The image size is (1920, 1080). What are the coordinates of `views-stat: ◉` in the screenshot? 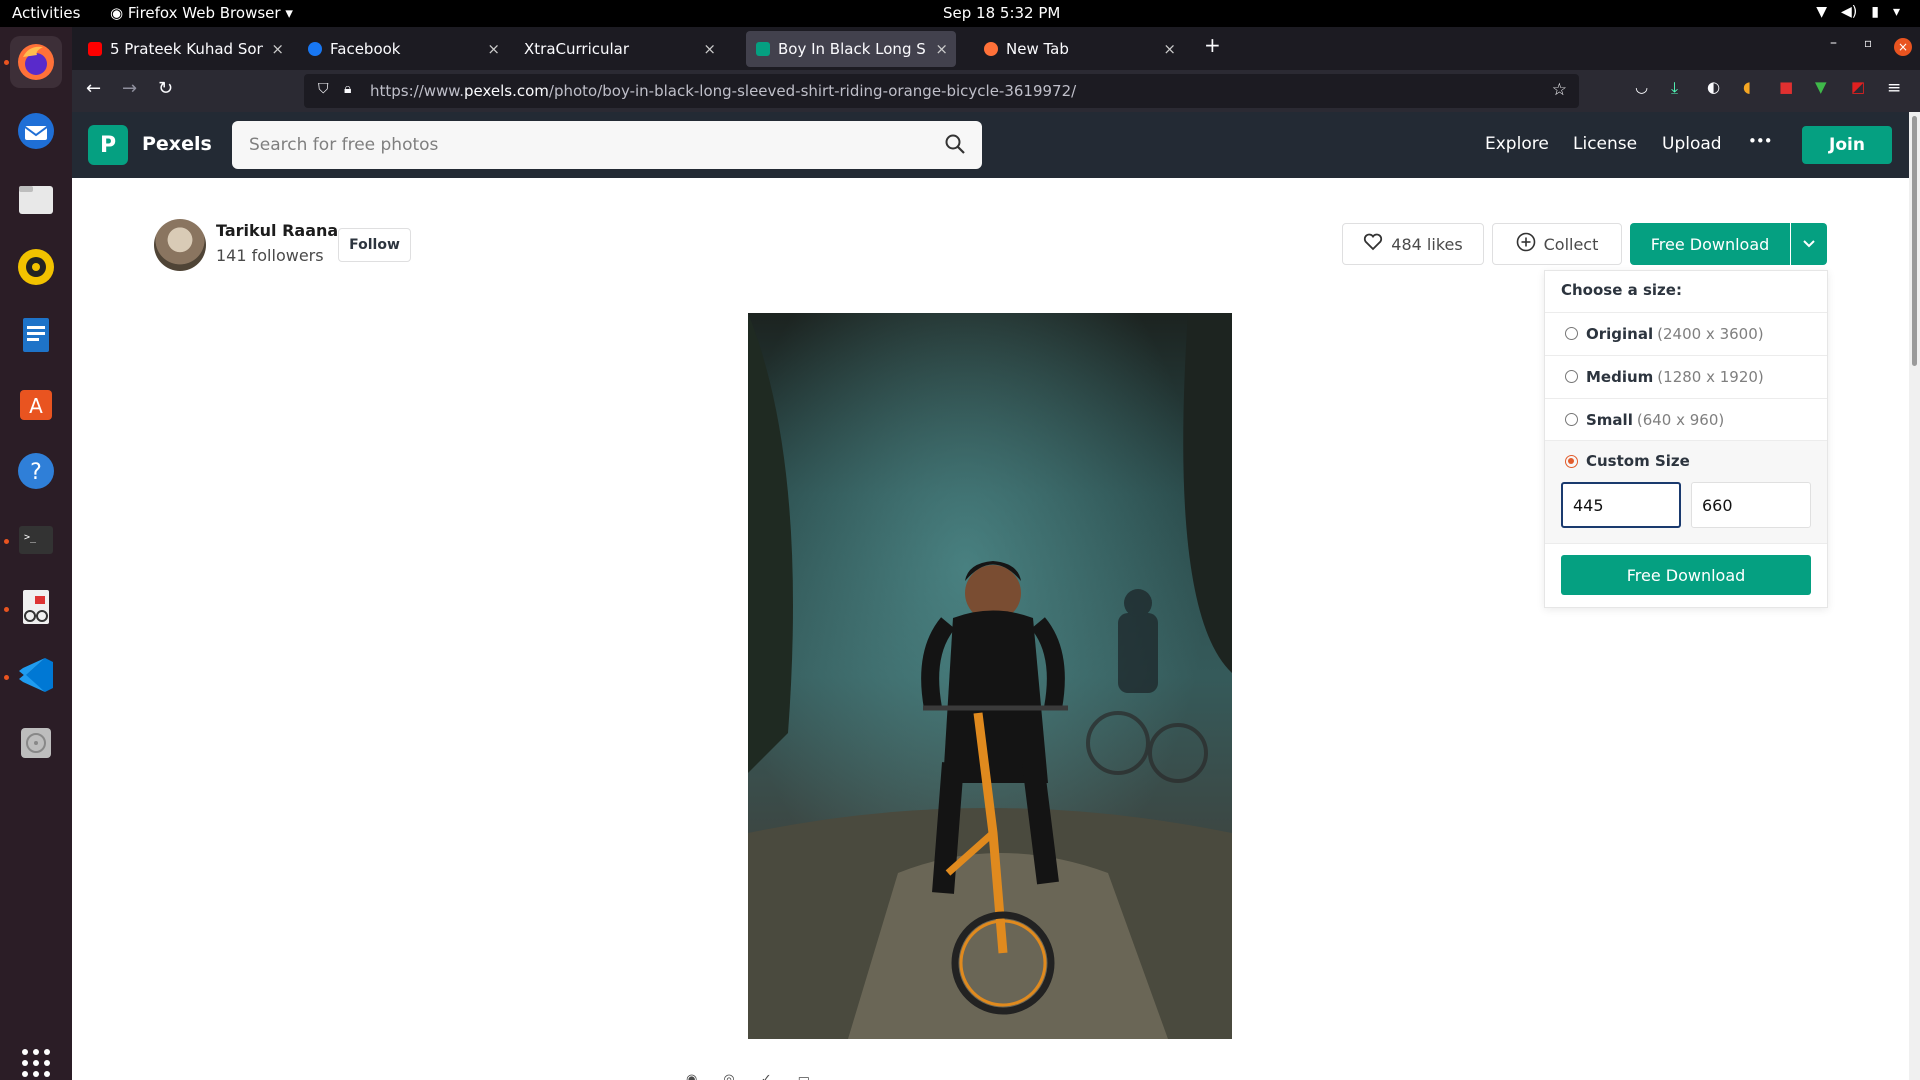 It's located at (692, 1076).